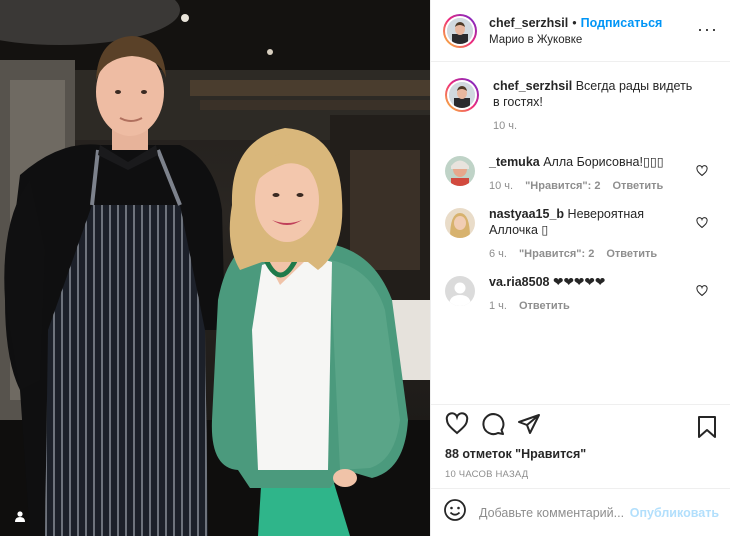 The image size is (730, 536). What do you see at coordinates (519, 282) in the screenshot?
I see `comment-username: va.ria8508` at bounding box center [519, 282].